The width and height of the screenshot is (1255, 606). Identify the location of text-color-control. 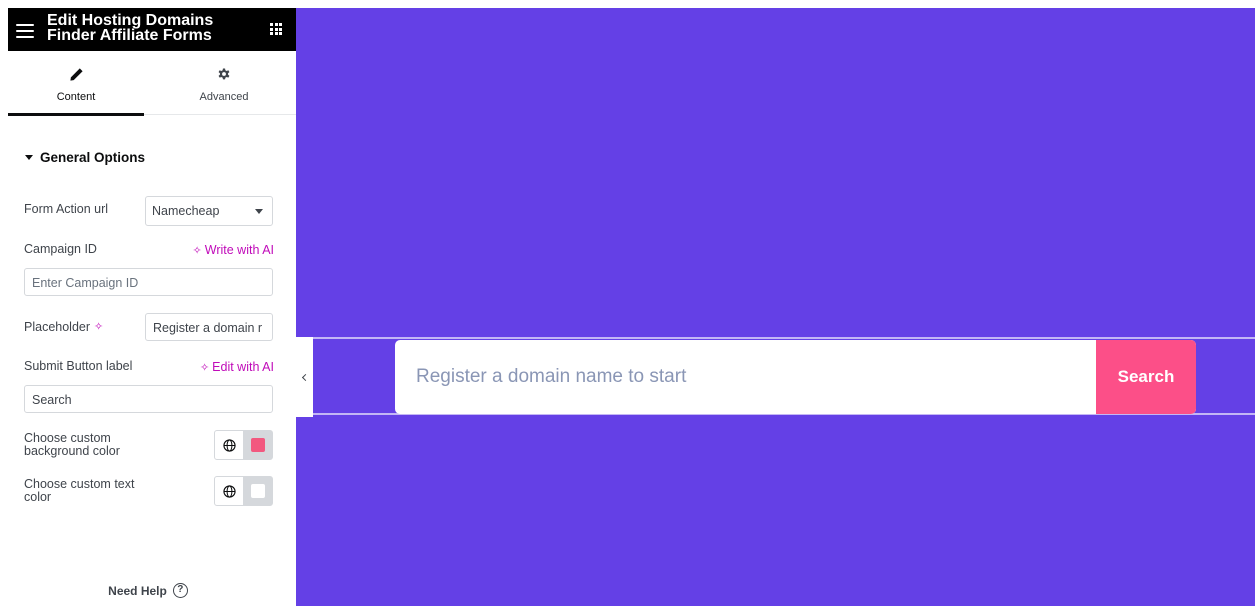
(243, 491).